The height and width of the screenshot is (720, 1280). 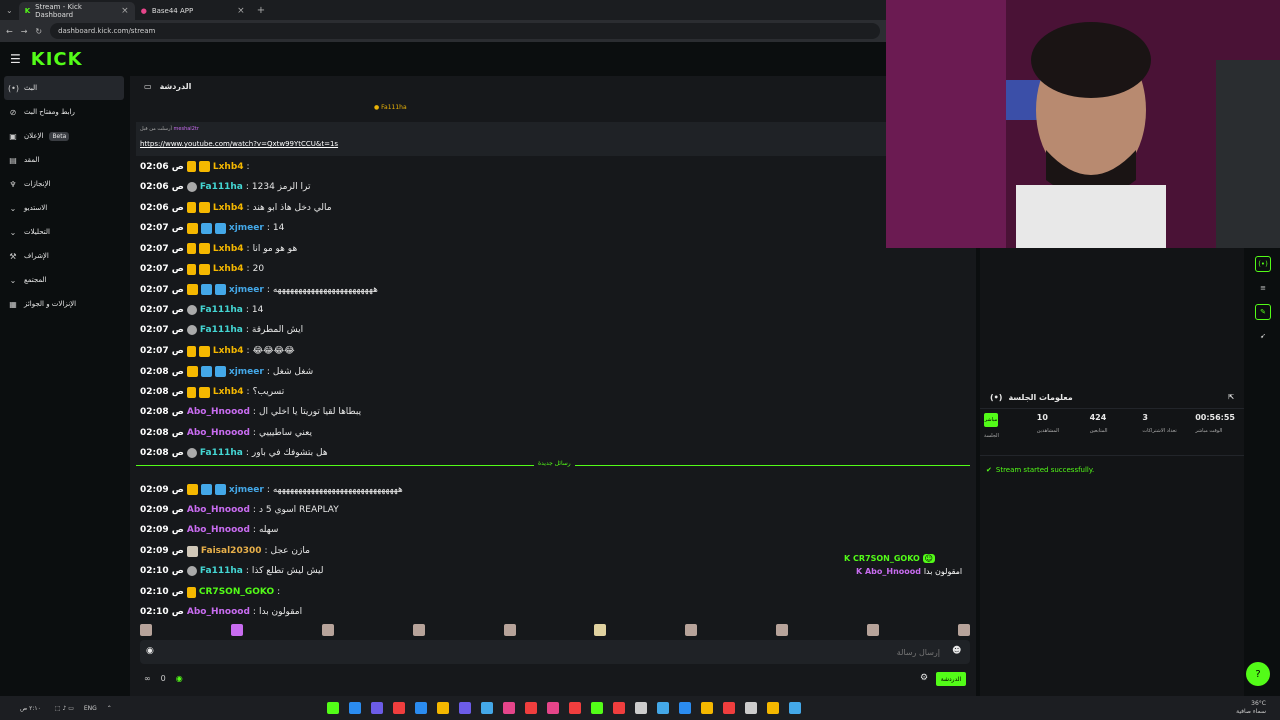 What do you see at coordinates (1263, 264) in the screenshot?
I see `stream-icon: (•)` at bounding box center [1263, 264].